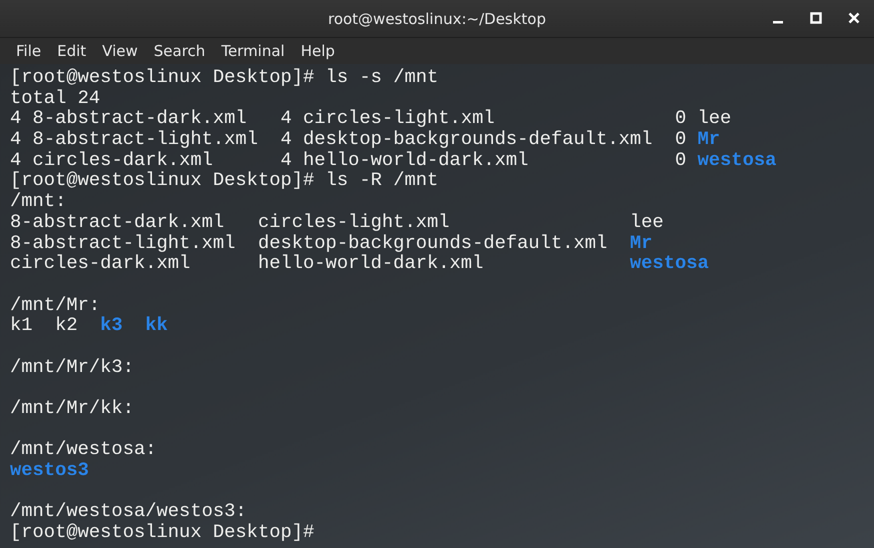  I want to click on close-icon, so click(854, 18).